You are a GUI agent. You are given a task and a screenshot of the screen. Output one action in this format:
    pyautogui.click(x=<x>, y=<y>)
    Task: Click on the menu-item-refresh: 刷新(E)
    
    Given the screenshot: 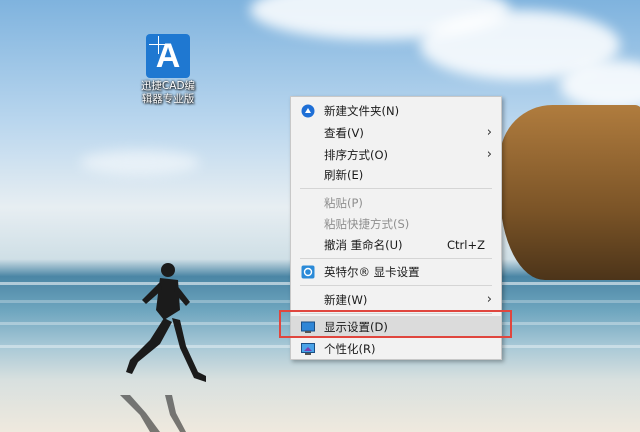 What is the action you would take?
    pyautogui.click(x=396, y=175)
    